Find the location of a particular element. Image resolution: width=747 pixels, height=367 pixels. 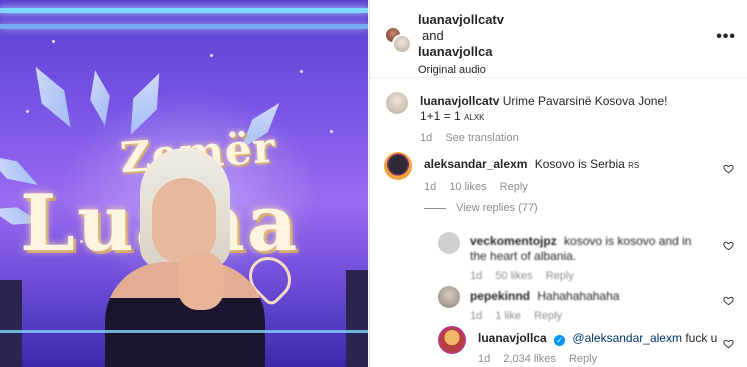

comment-body: pepekinnd Hahahahahaha 1d 1 like Reply is located at coordinates (544, 306).